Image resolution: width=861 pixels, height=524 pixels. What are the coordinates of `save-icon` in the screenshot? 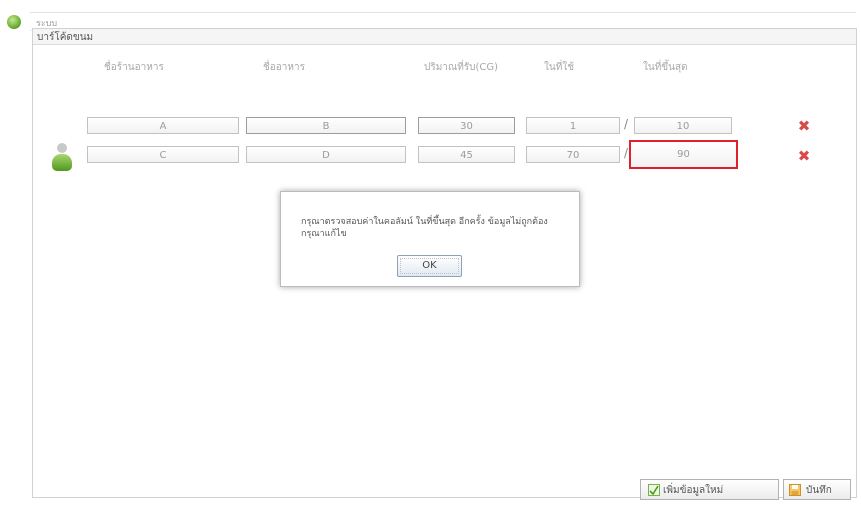 It's located at (795, 490).